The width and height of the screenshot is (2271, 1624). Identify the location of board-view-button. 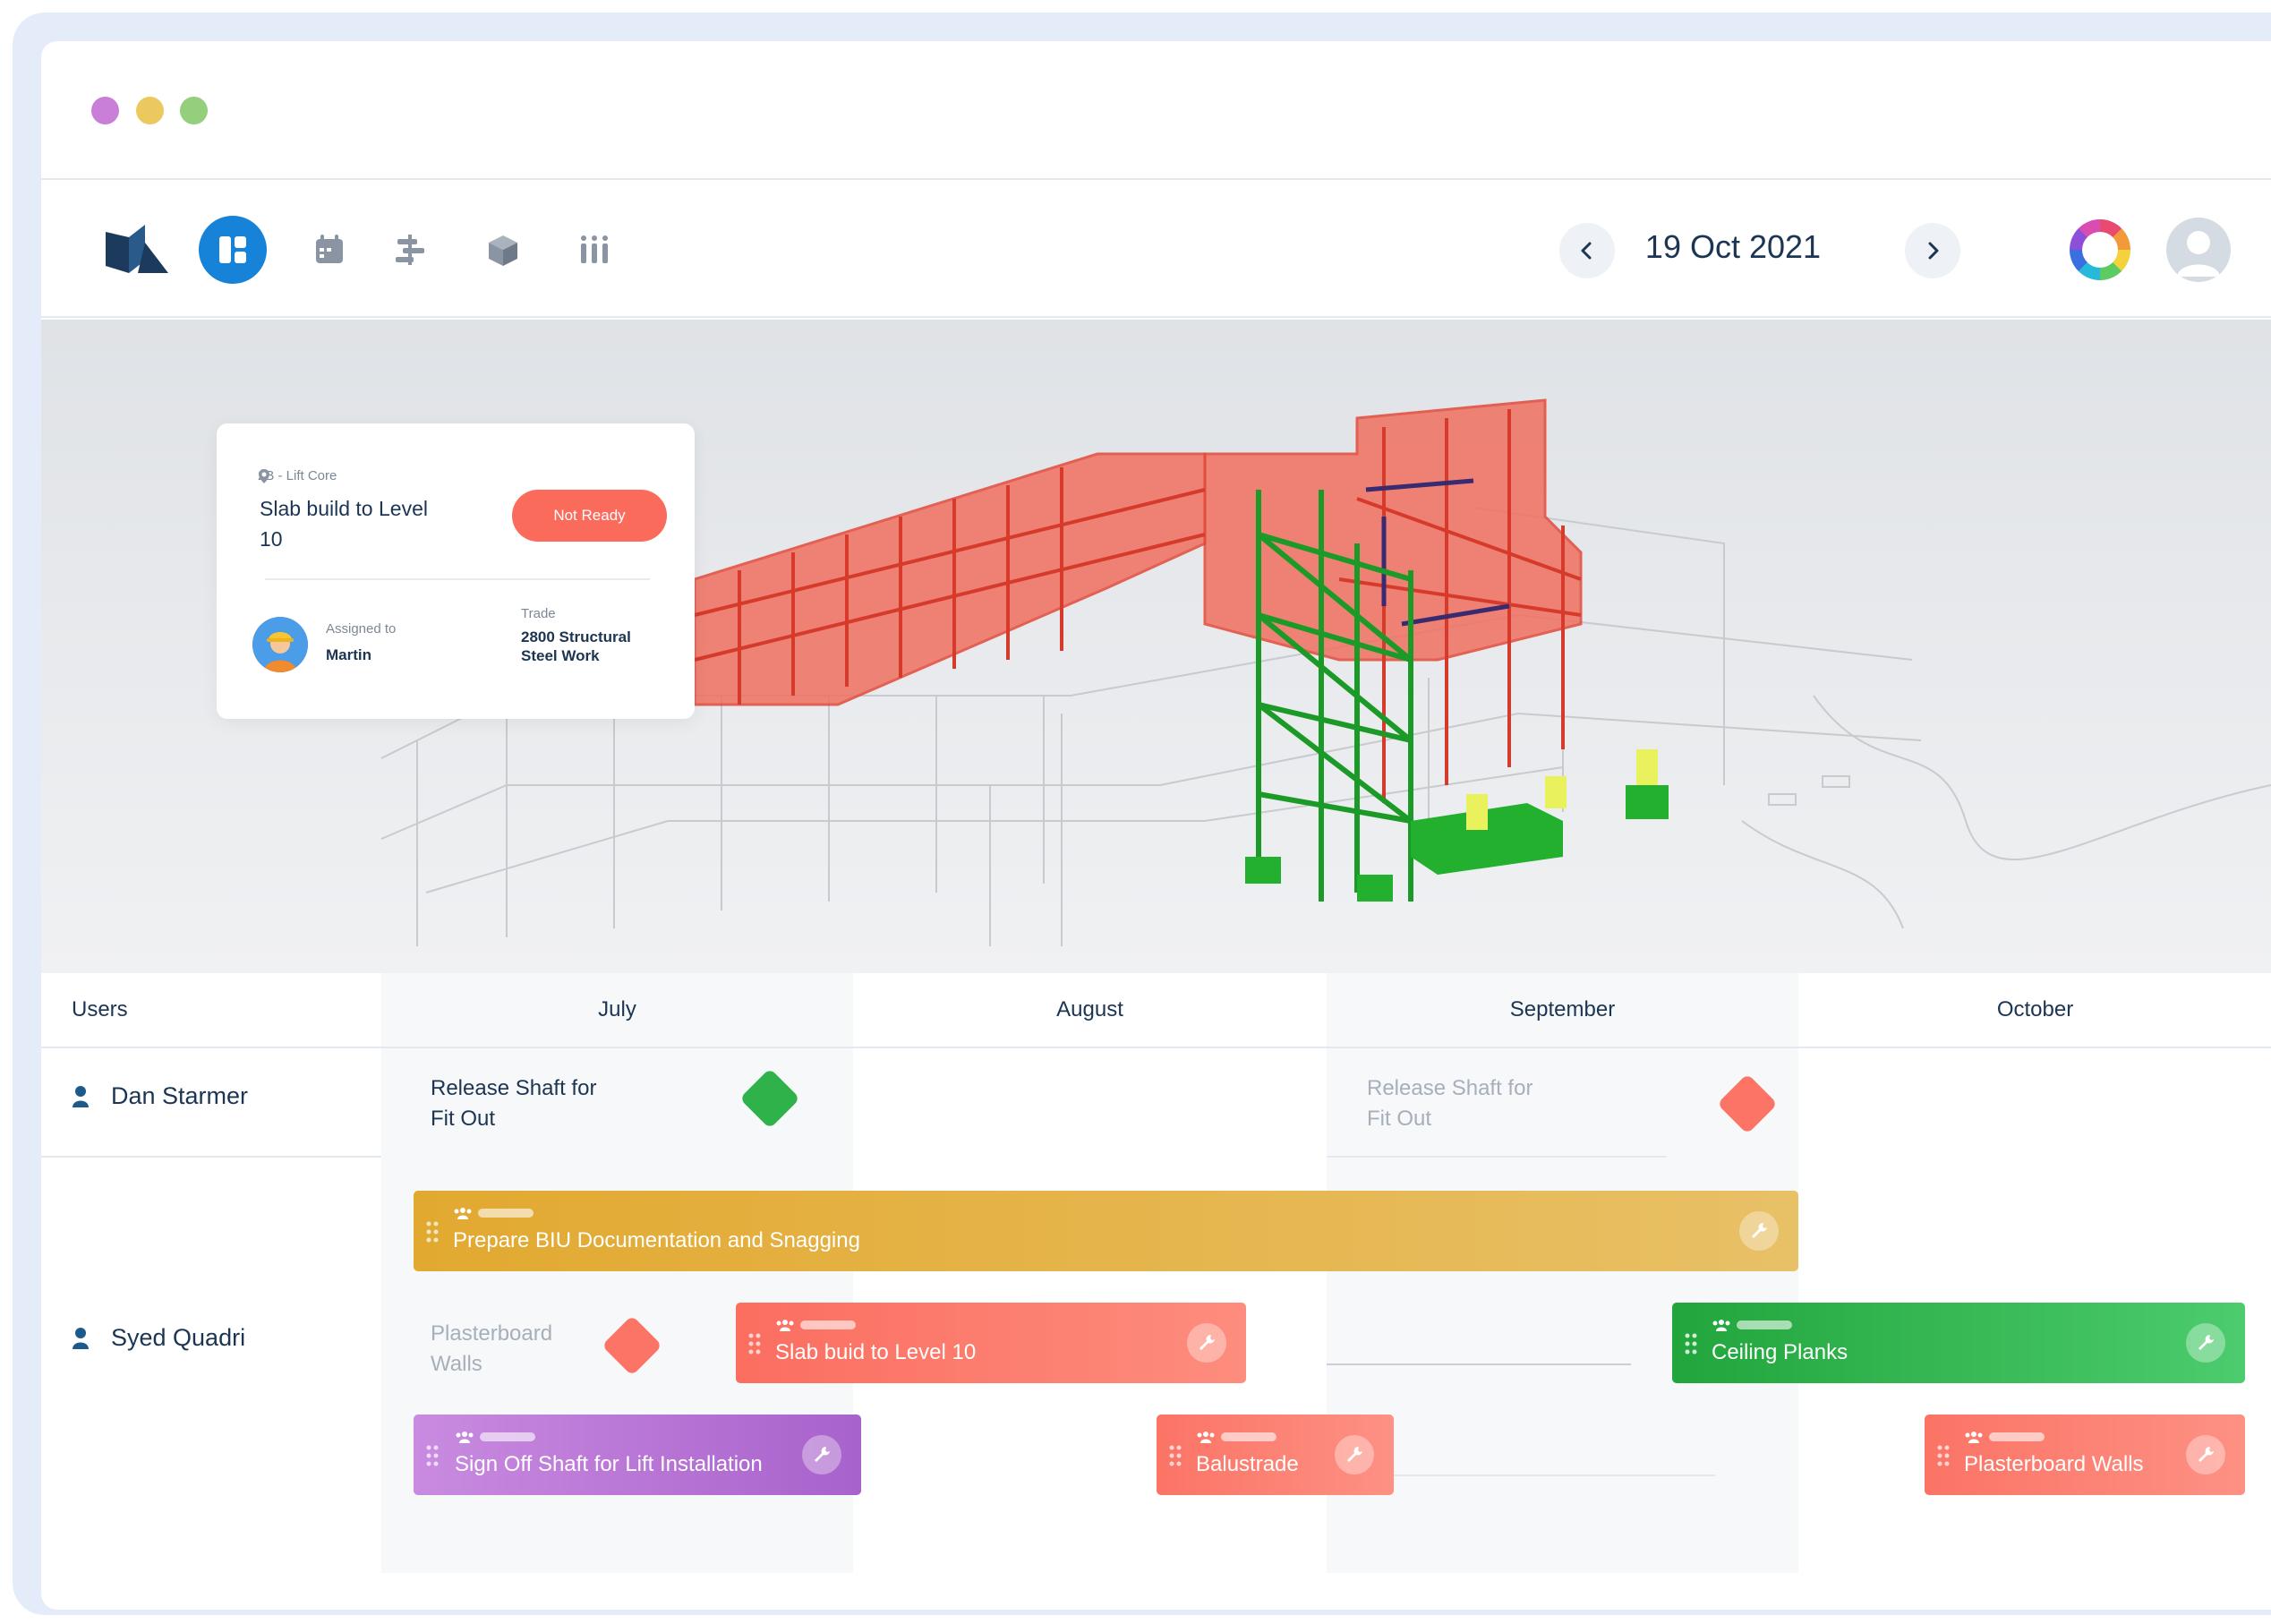
(233, 250).